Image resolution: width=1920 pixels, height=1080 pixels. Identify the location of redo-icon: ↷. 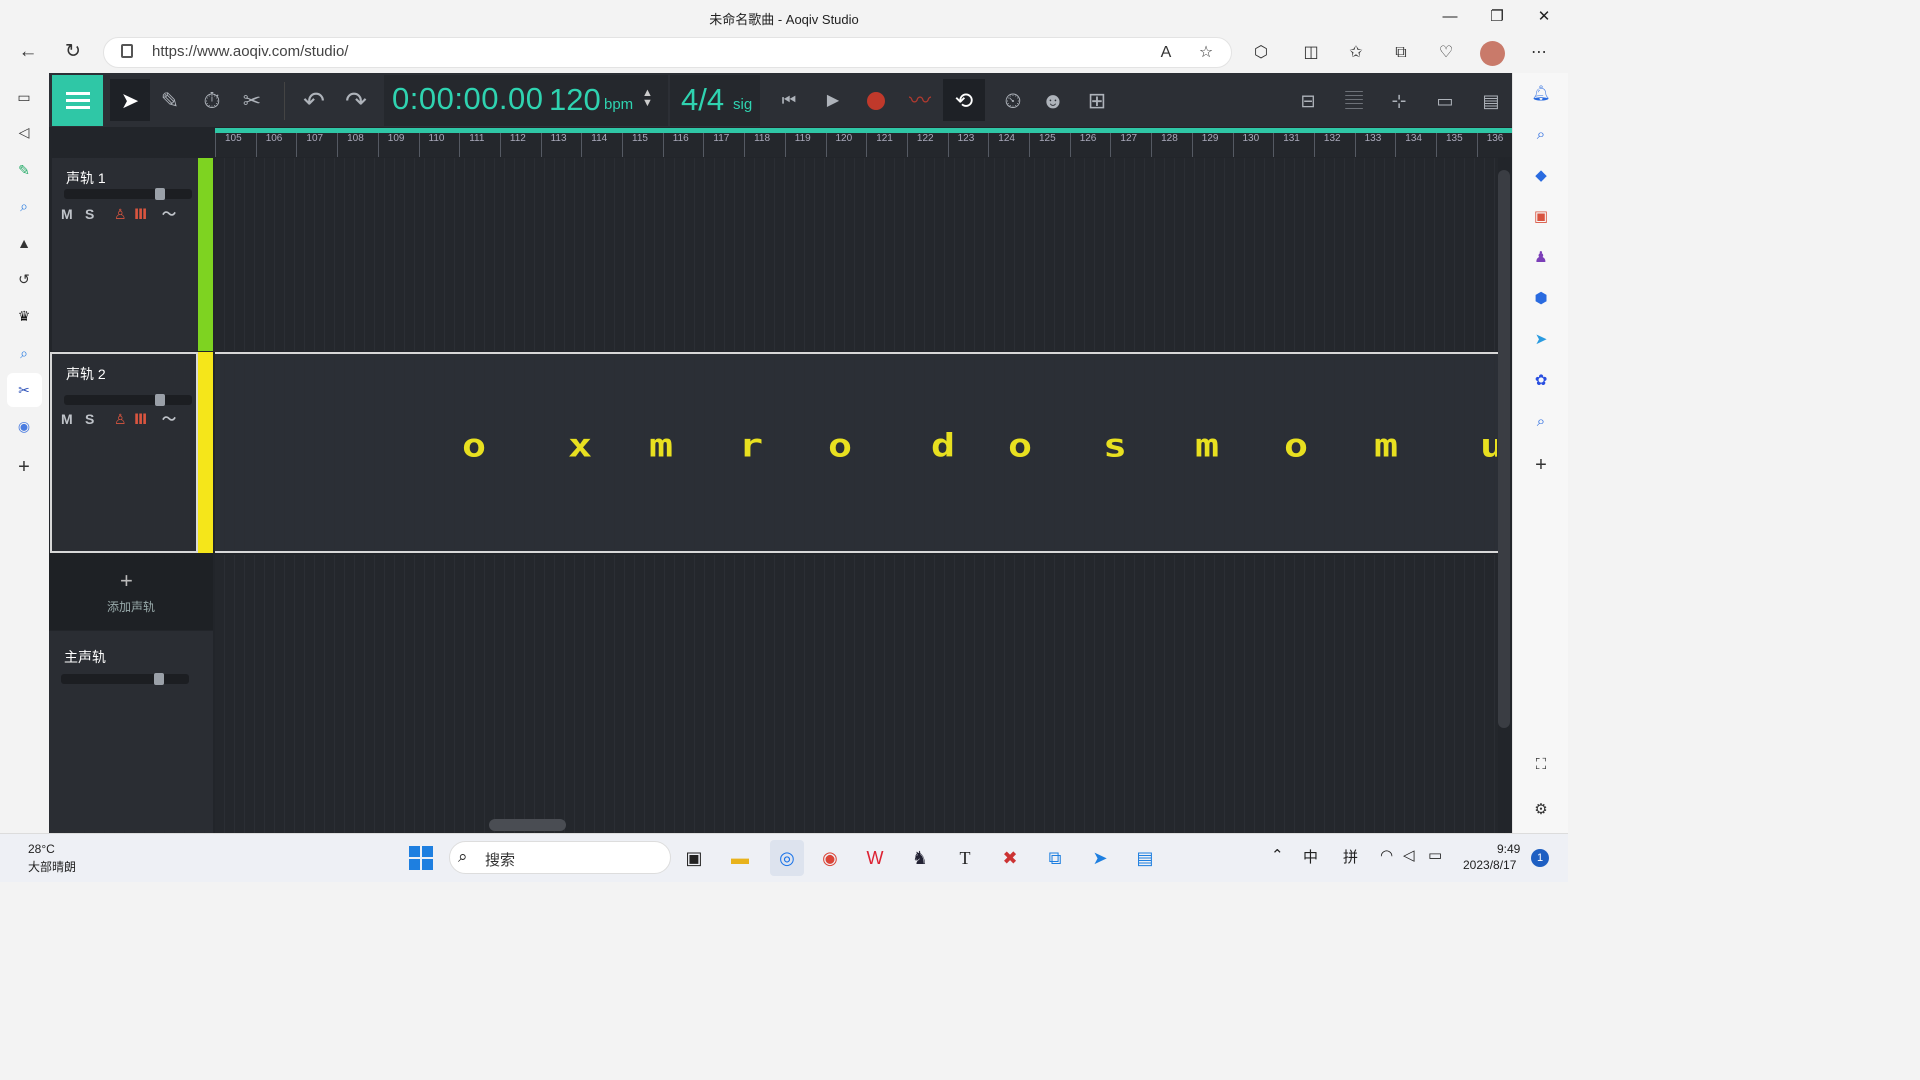
(356, 101).